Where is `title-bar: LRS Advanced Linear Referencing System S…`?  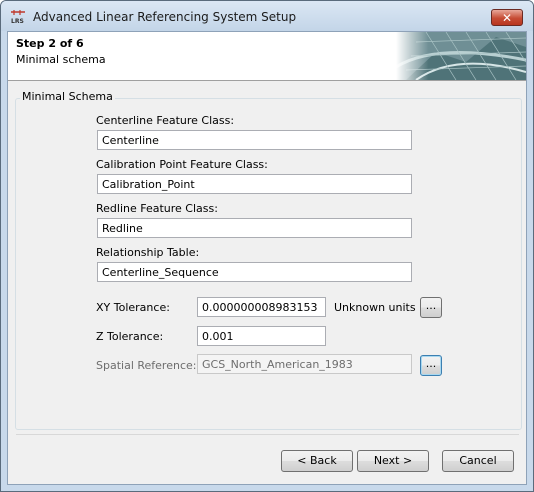
title-bar: LRS Advanced Linear Referencing System S… is located at coordinates (267, 16).